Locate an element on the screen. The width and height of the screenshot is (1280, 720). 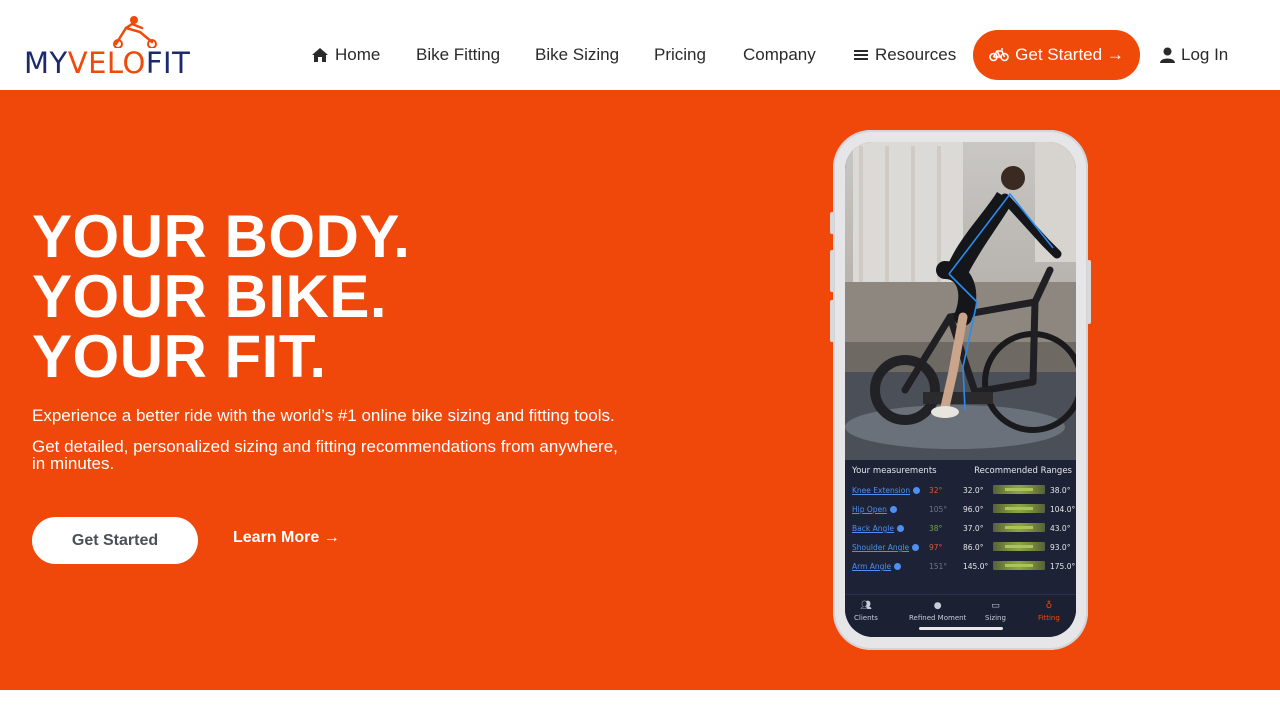
person-icon: ● is located at coordinates (937, 606).